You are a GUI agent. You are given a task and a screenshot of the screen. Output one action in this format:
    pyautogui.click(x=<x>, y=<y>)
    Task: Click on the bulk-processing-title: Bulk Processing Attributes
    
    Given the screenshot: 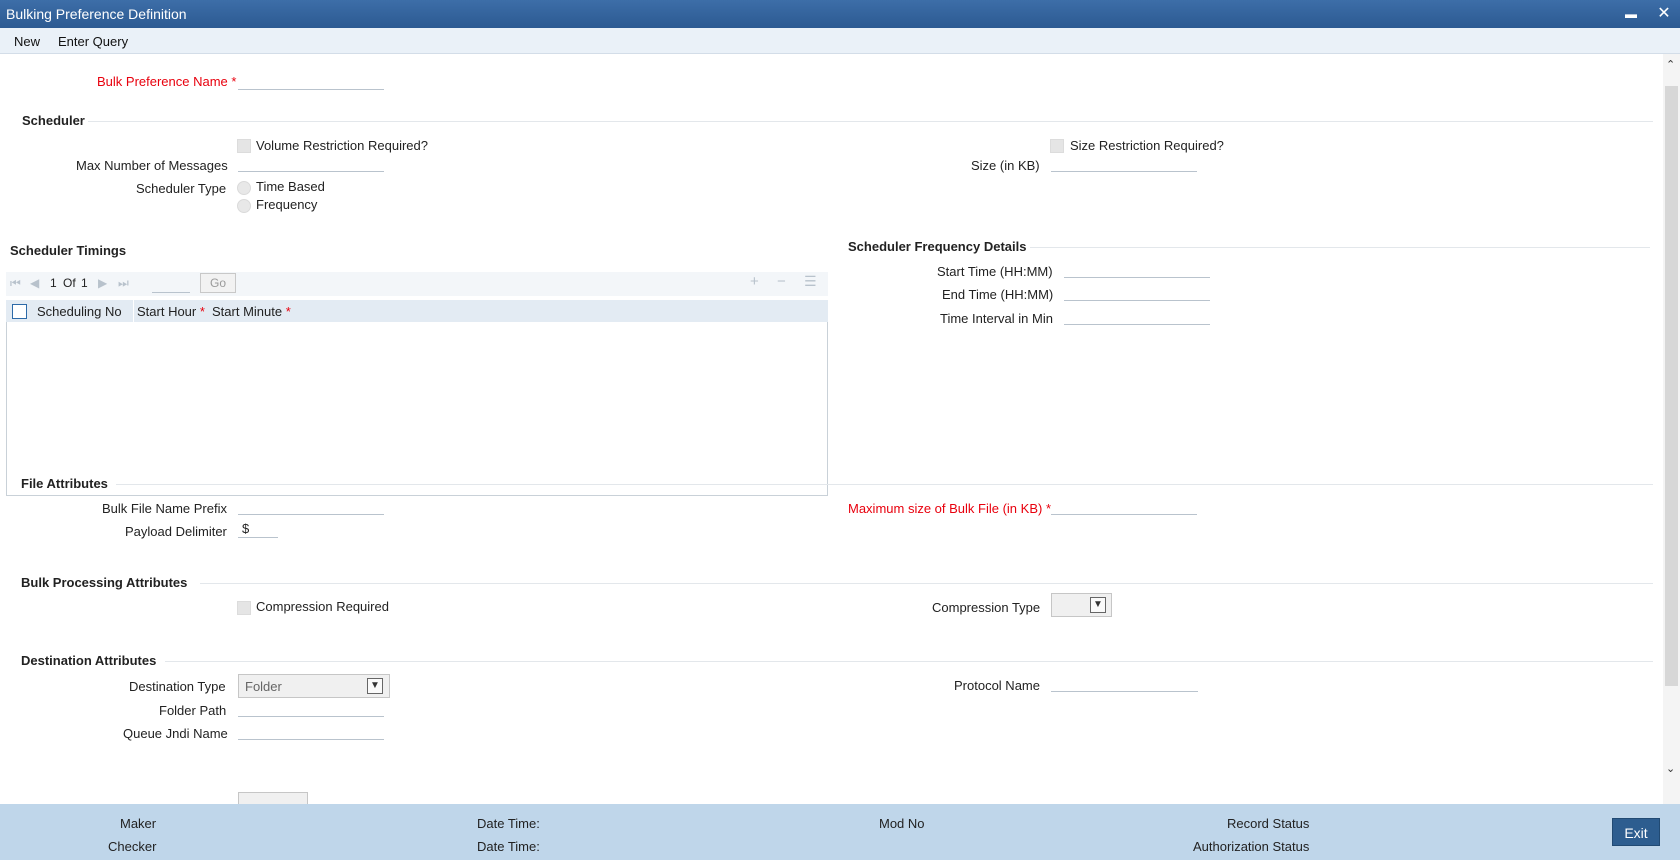 What is the action you would take?
    pyautogui.click(x=104, y=582)
    